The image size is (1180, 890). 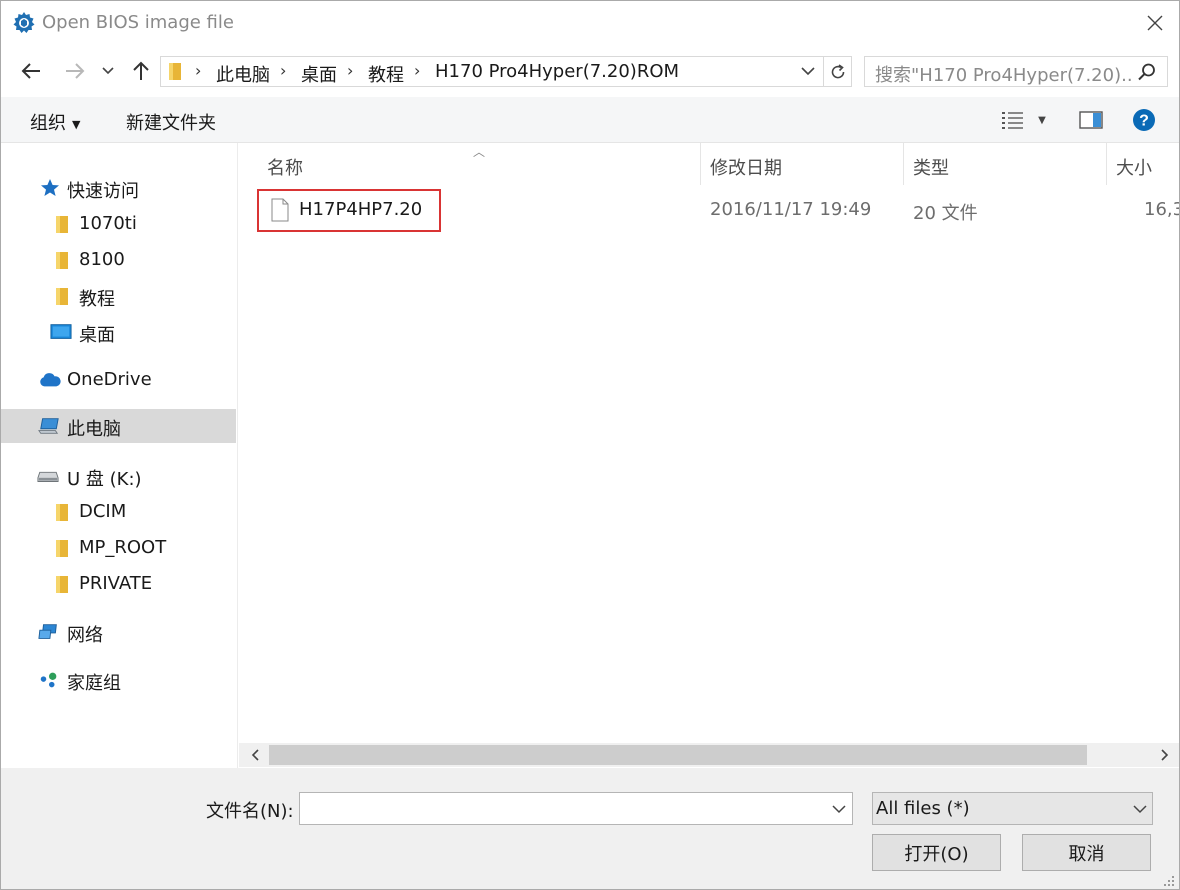 What do you see at coordinates (243, 74) in the screenshot?
I see `breadcrumb-this-pc: 此电脑` at bounding box center [243, 74].